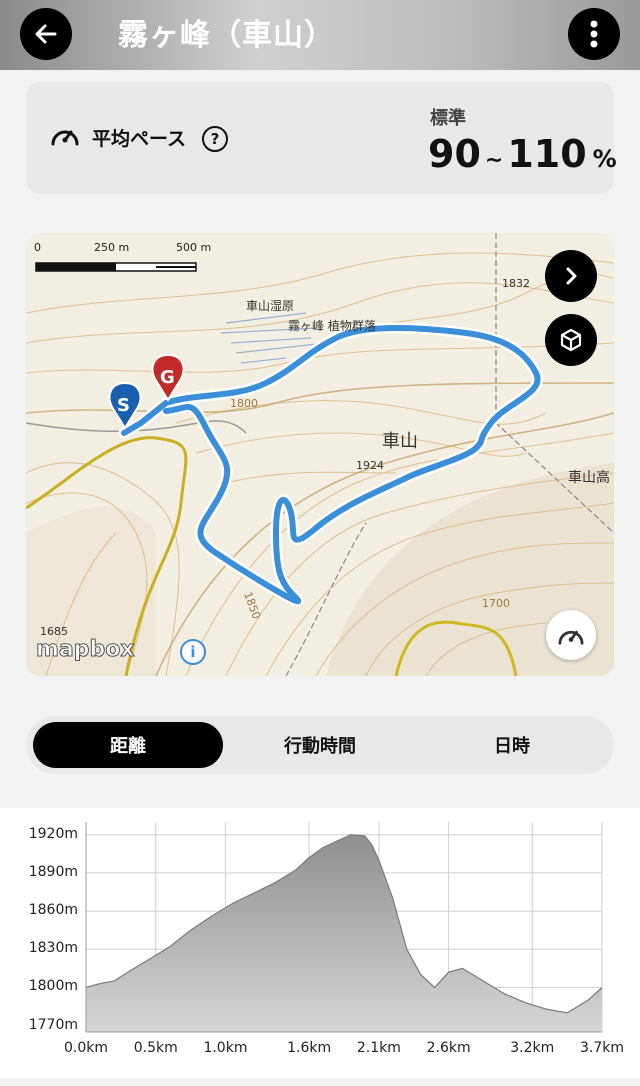 Image resolution: width=640 pixels, height=1086 pixels. I want to click on back-button, so click(46, 34).